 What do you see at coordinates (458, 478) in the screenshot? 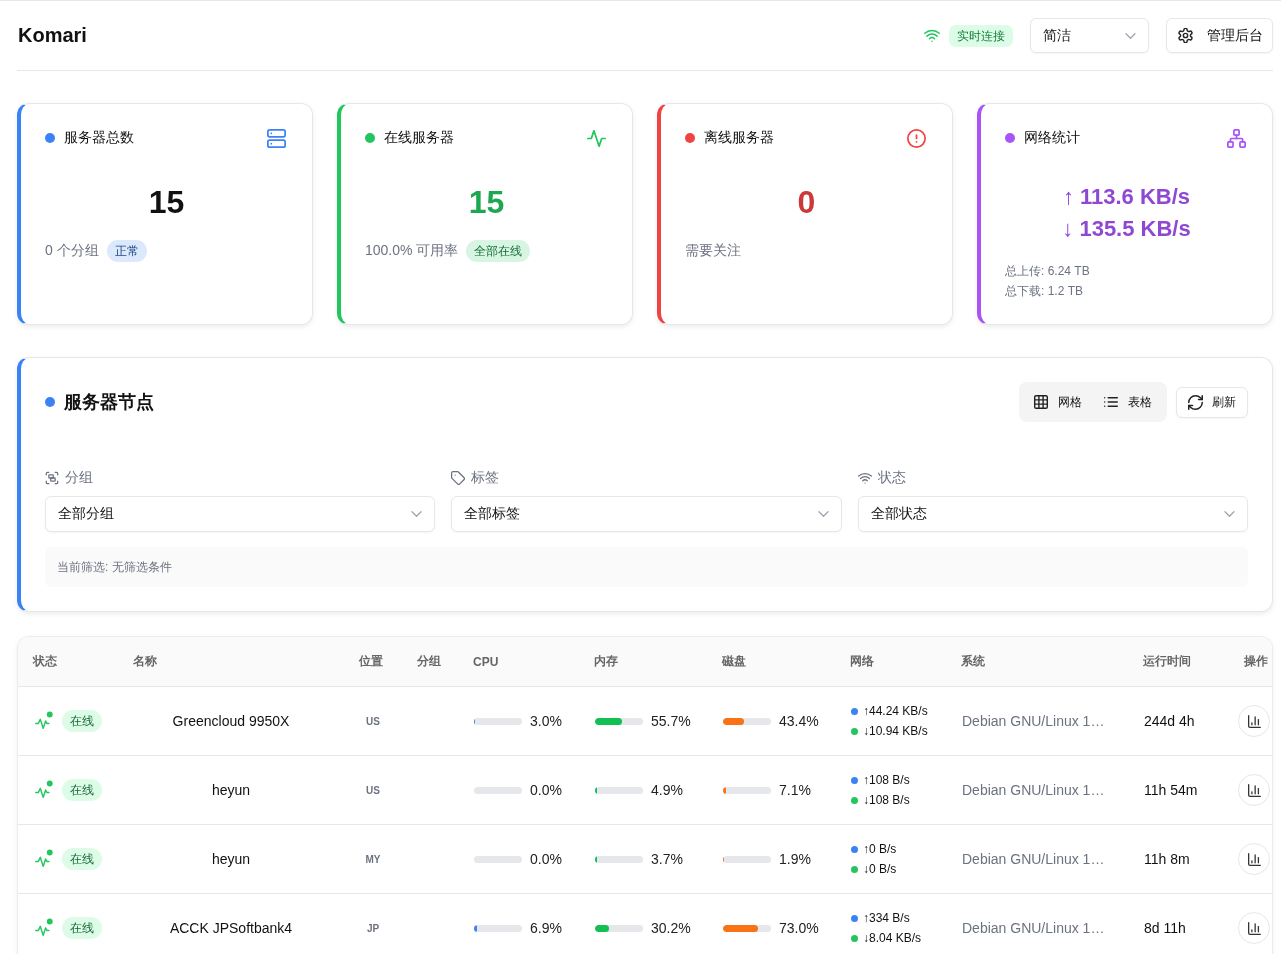
I see `tag-icon` at bounding box center [458, 478].